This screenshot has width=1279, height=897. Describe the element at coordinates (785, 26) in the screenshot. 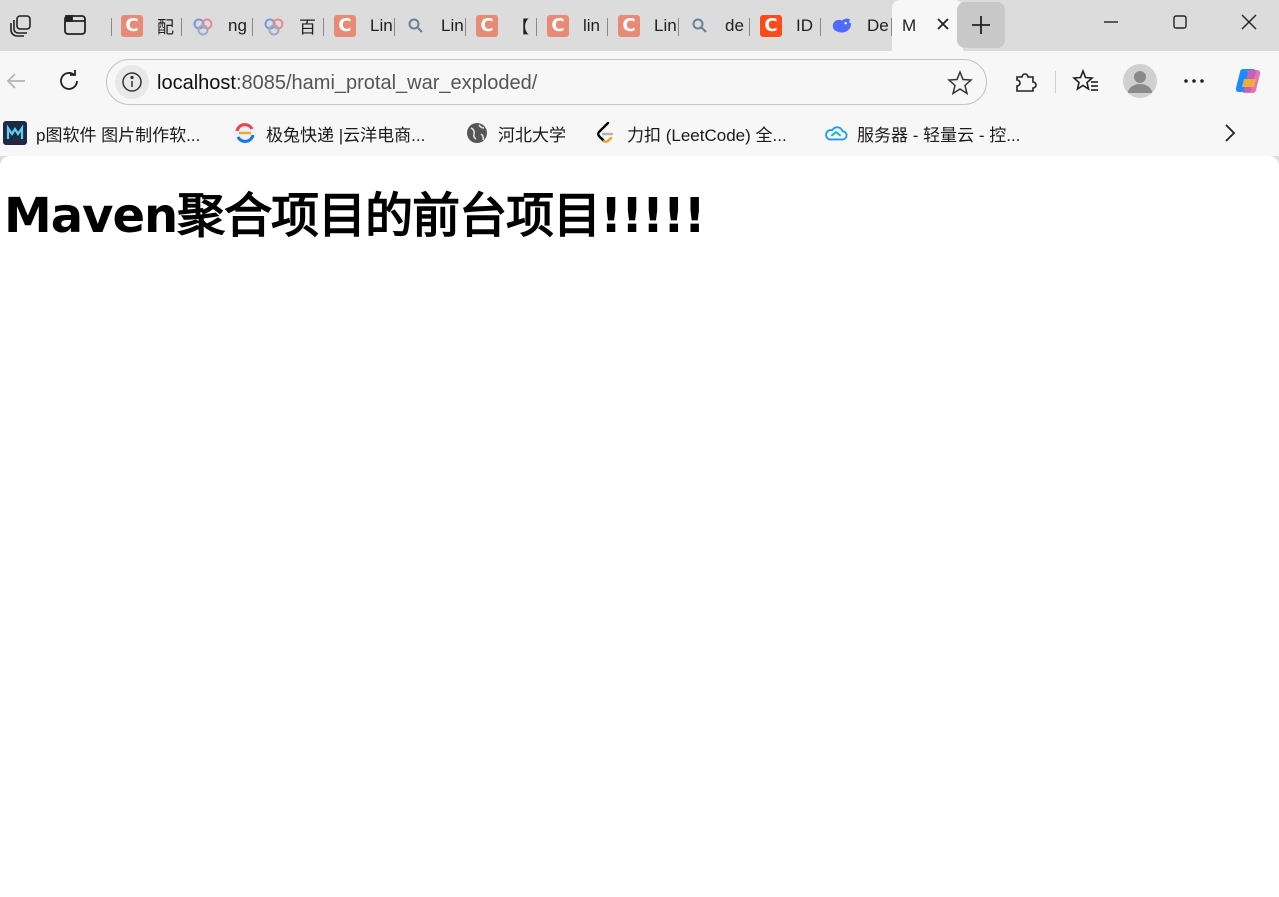

I see `tab: C ID` at that location.